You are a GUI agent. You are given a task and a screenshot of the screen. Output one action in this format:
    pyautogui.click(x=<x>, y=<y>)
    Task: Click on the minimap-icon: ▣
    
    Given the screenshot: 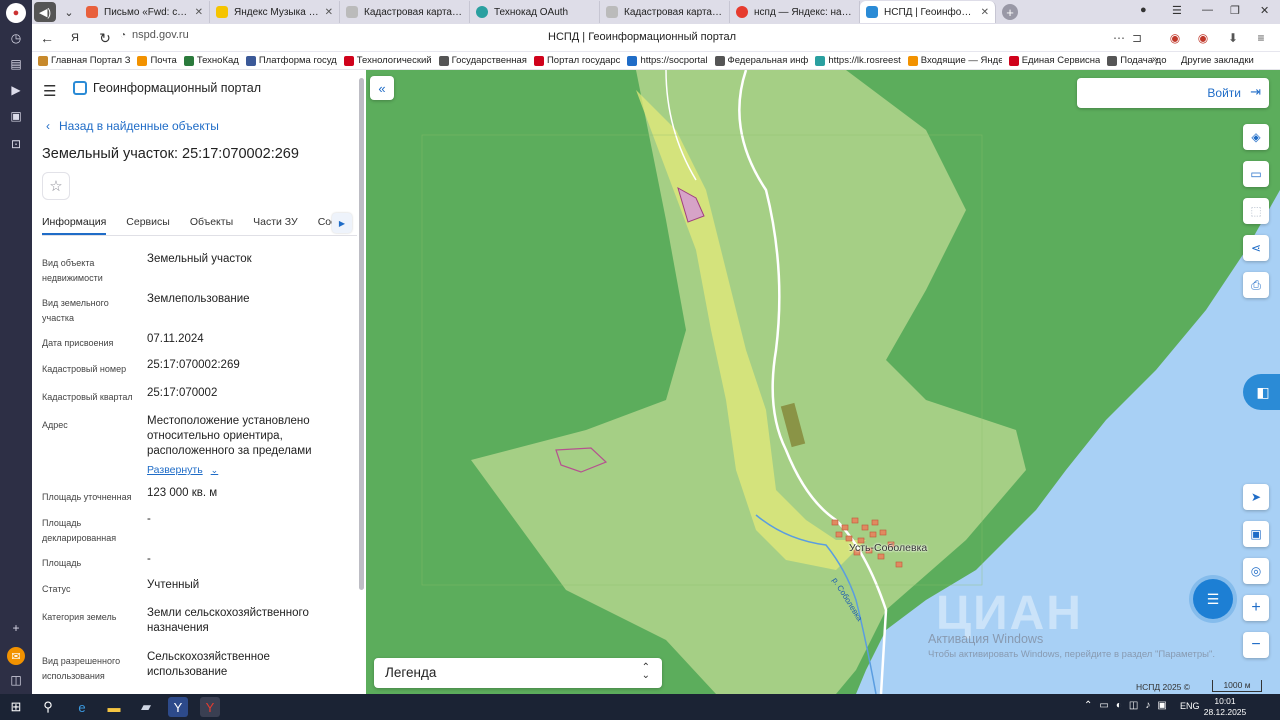 What is the action you would take?
    pyautogui.click(x=1256, y=534)
    